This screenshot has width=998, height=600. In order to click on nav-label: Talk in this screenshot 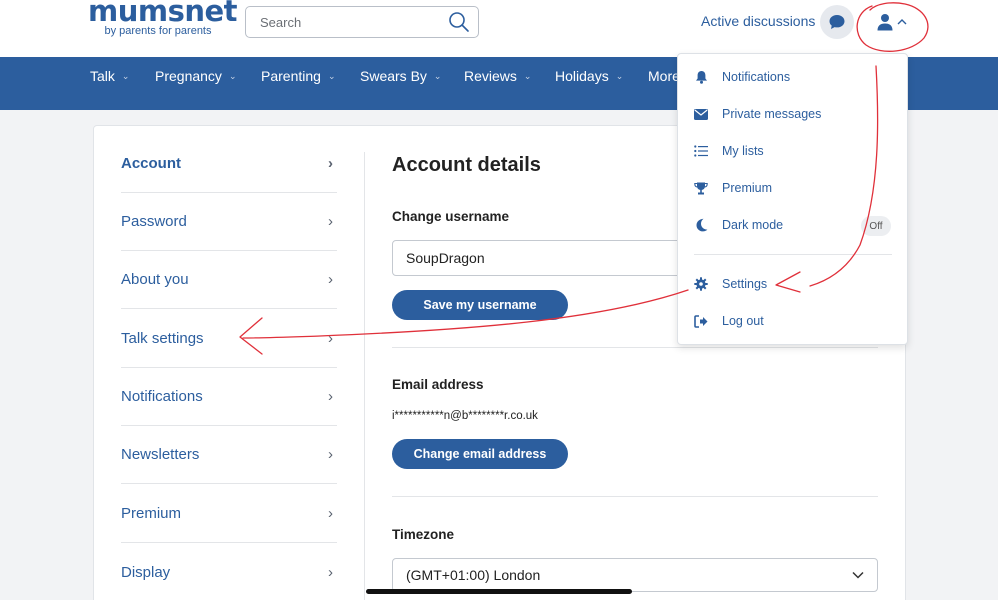, I will do `click(102, 76)`.